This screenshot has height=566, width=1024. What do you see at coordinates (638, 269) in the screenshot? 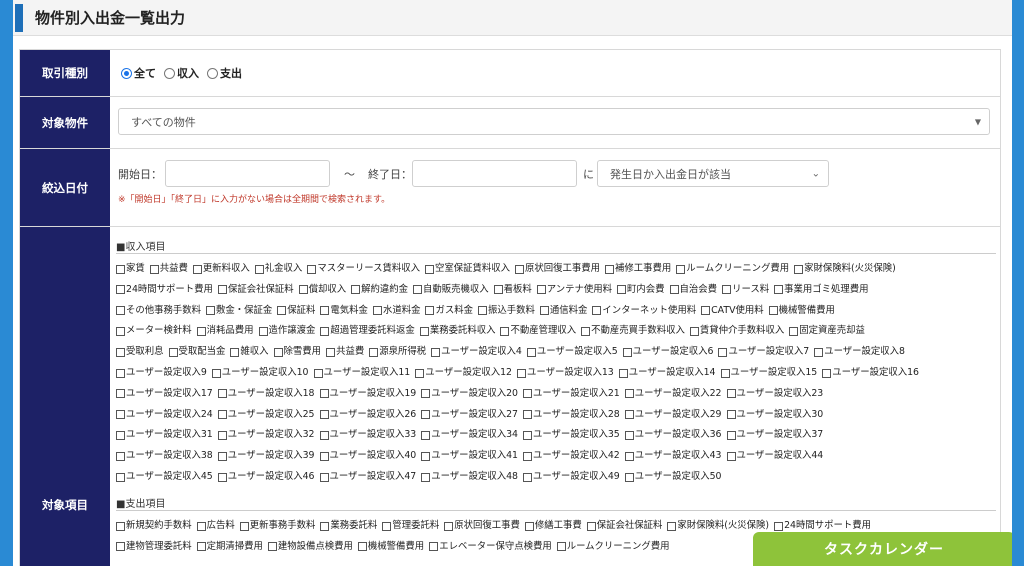
I see `income-checkbox-item: 補修工事費用` at bounding box center [638, 269].